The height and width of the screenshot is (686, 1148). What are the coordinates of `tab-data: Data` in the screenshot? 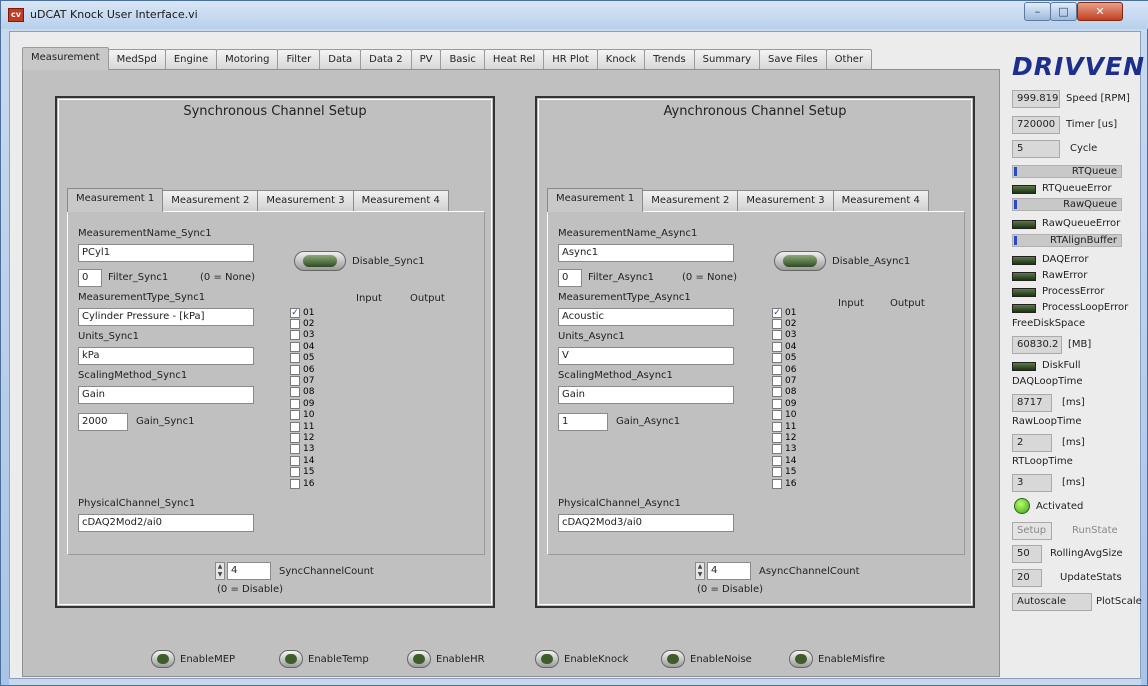 It's located at (340, 59).